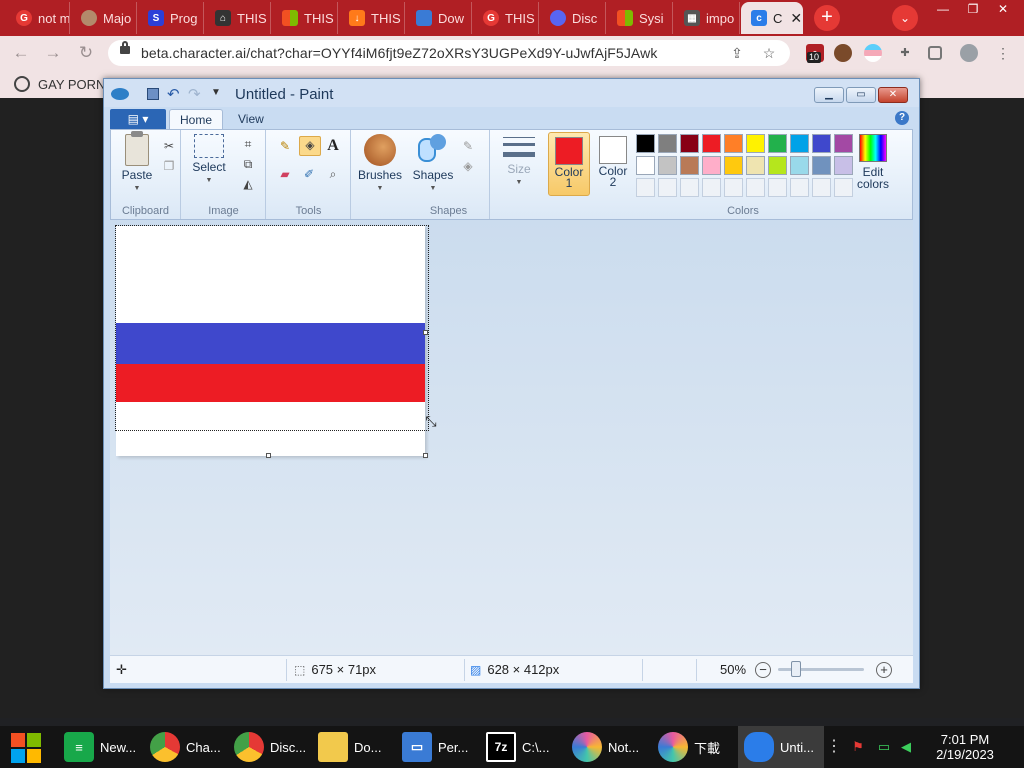  What do you see at coordinates (884, 747) in the screenshot?
I see `network-icon: ▭` at bounding box center [884, 747].